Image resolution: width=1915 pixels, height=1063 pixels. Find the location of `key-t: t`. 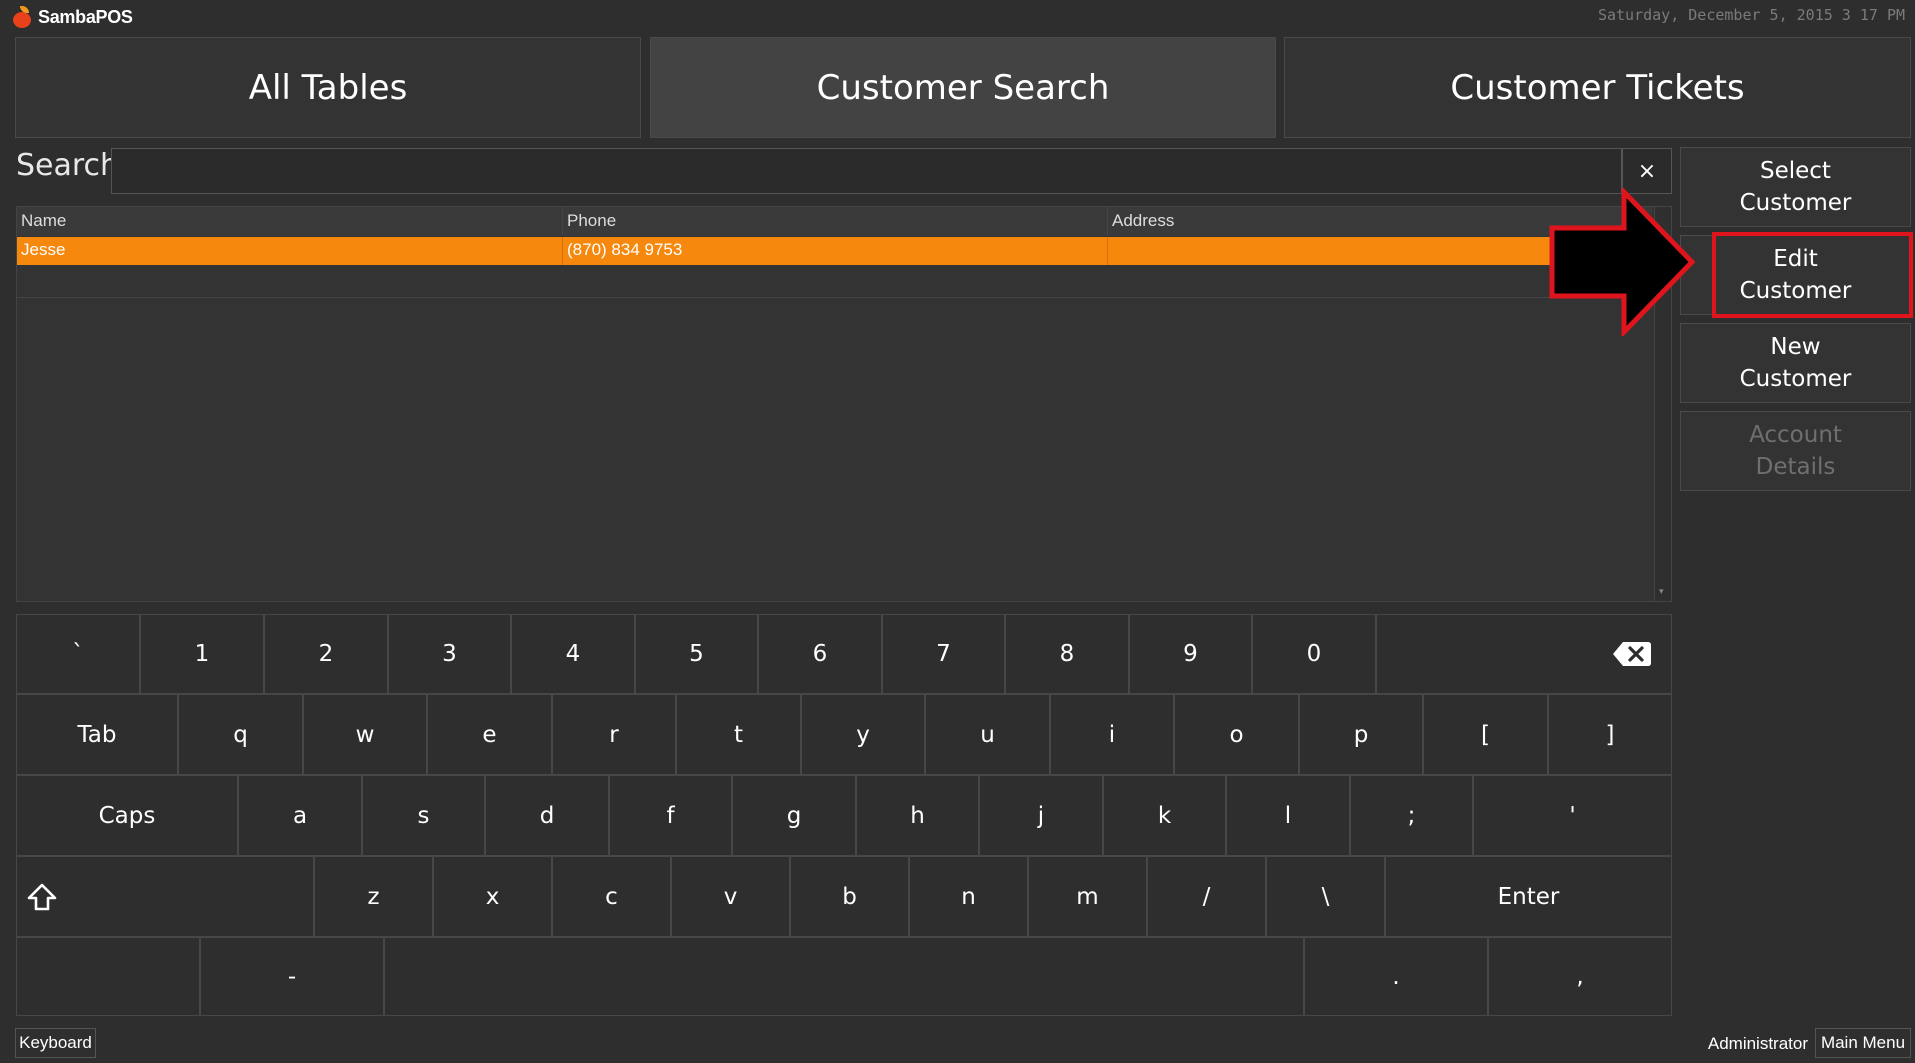

key-t: t is located at coordinates (738, 734).